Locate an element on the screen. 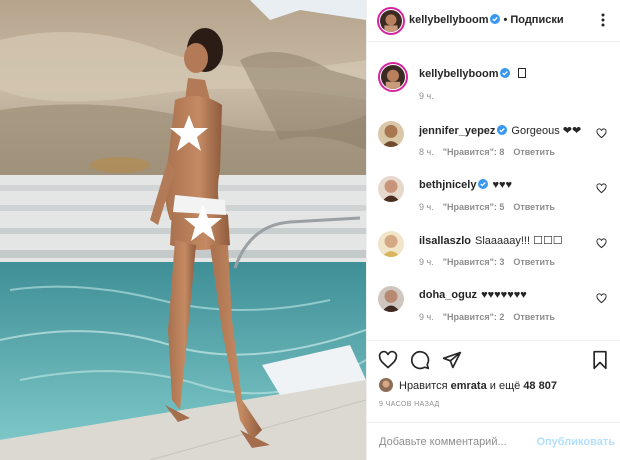  comment-text-row: jennifer_yepez Gorgeous ❤❤ is located at coordinates (500, 130).